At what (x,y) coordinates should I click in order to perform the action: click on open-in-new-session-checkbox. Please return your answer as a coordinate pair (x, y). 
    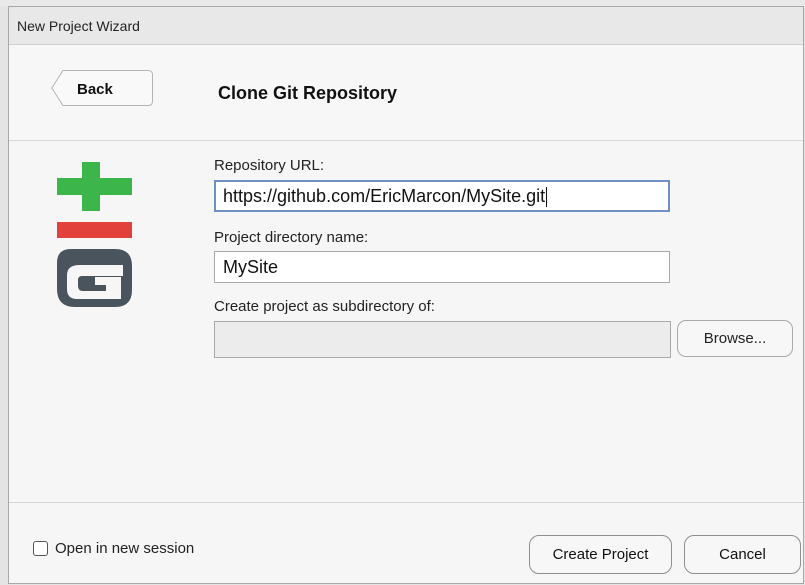
    Looking at the image, I should click on (40, 548).